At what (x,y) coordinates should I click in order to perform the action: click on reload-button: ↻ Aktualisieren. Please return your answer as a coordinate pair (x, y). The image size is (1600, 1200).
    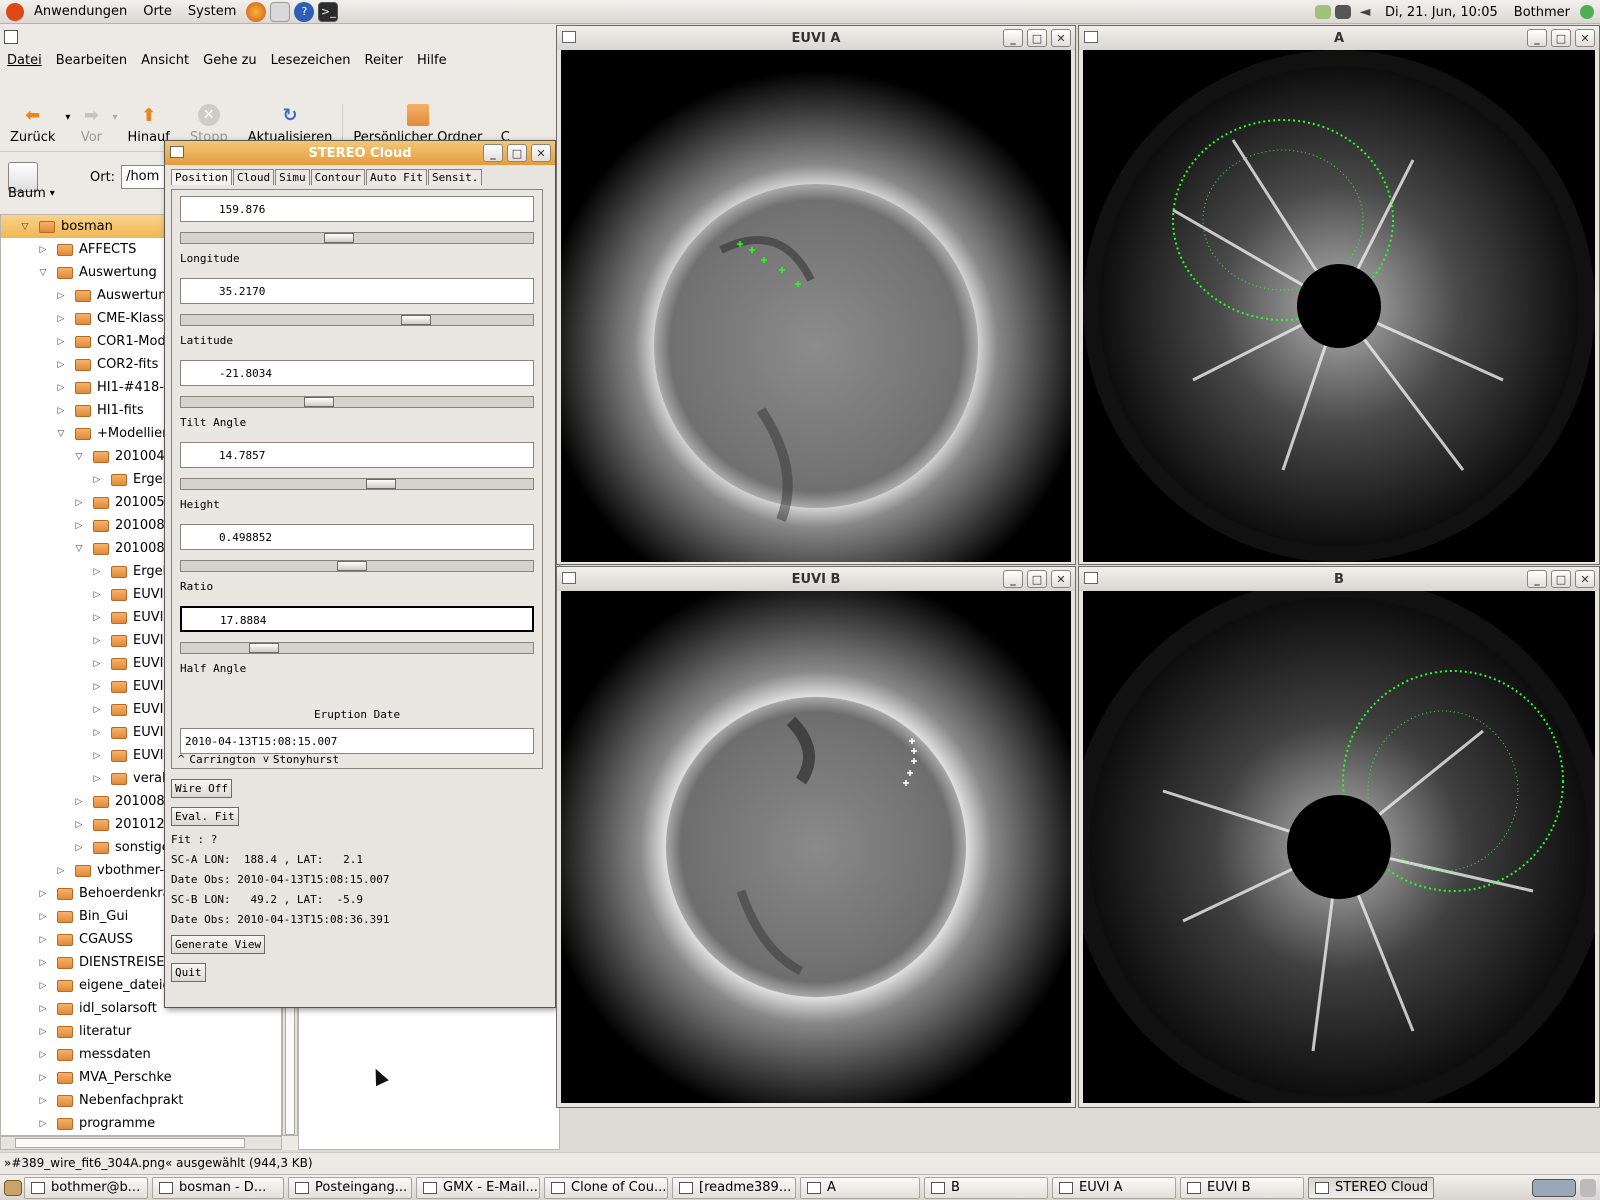
    Looking at the image, I should click on (290, 125).